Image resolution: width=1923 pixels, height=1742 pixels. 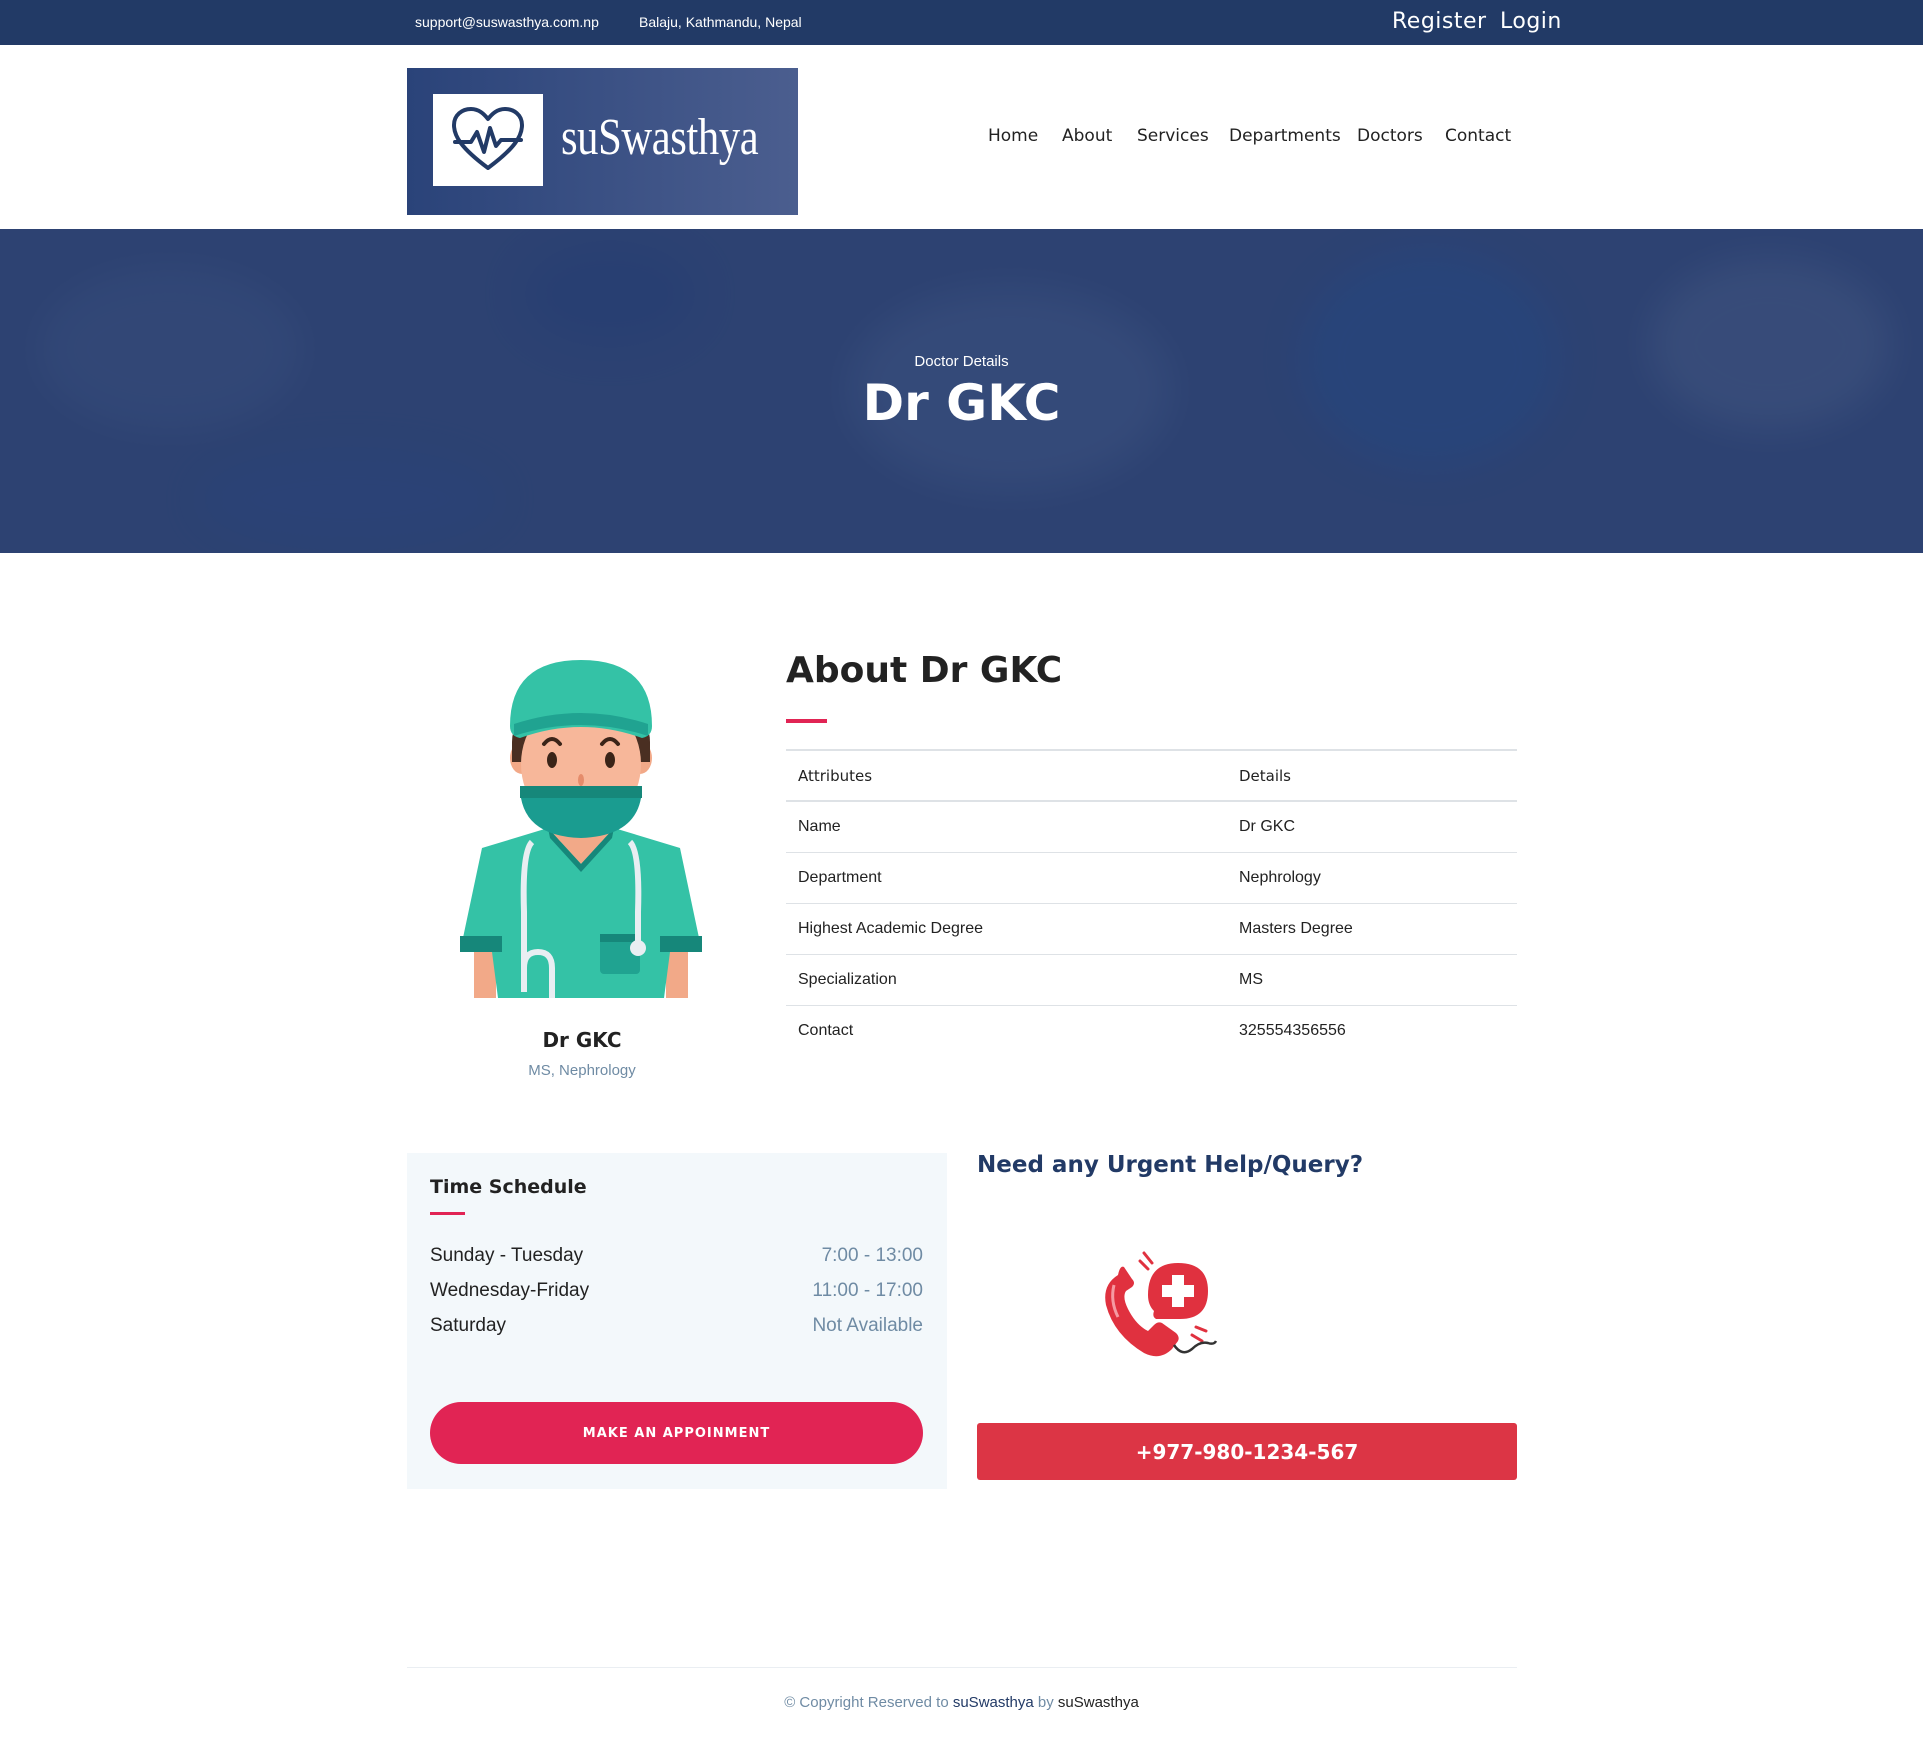 What do you see at coordinates (660, 137) in the screenshot?
I see `logo-text: suSwasthya` at bounding box center [660, 137].